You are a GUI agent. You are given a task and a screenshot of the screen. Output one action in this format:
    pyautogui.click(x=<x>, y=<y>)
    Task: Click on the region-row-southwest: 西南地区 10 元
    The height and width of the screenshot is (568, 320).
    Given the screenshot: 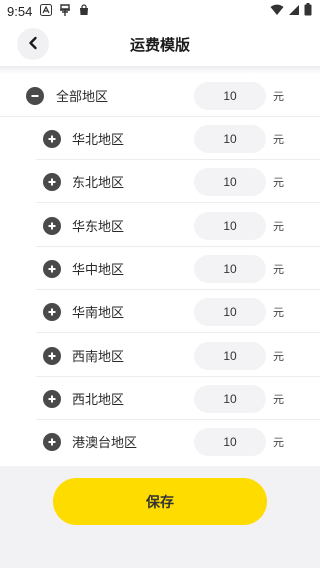 What is the action you would take?
    pyautogui.click(x=160, y=355)
    